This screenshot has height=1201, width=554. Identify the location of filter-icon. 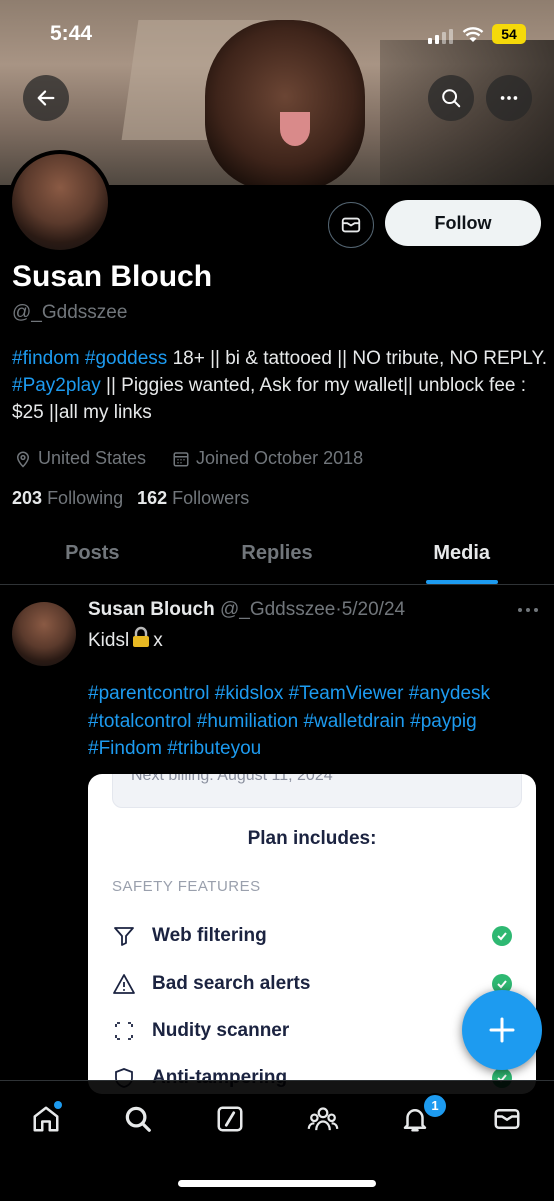
(124, 936).